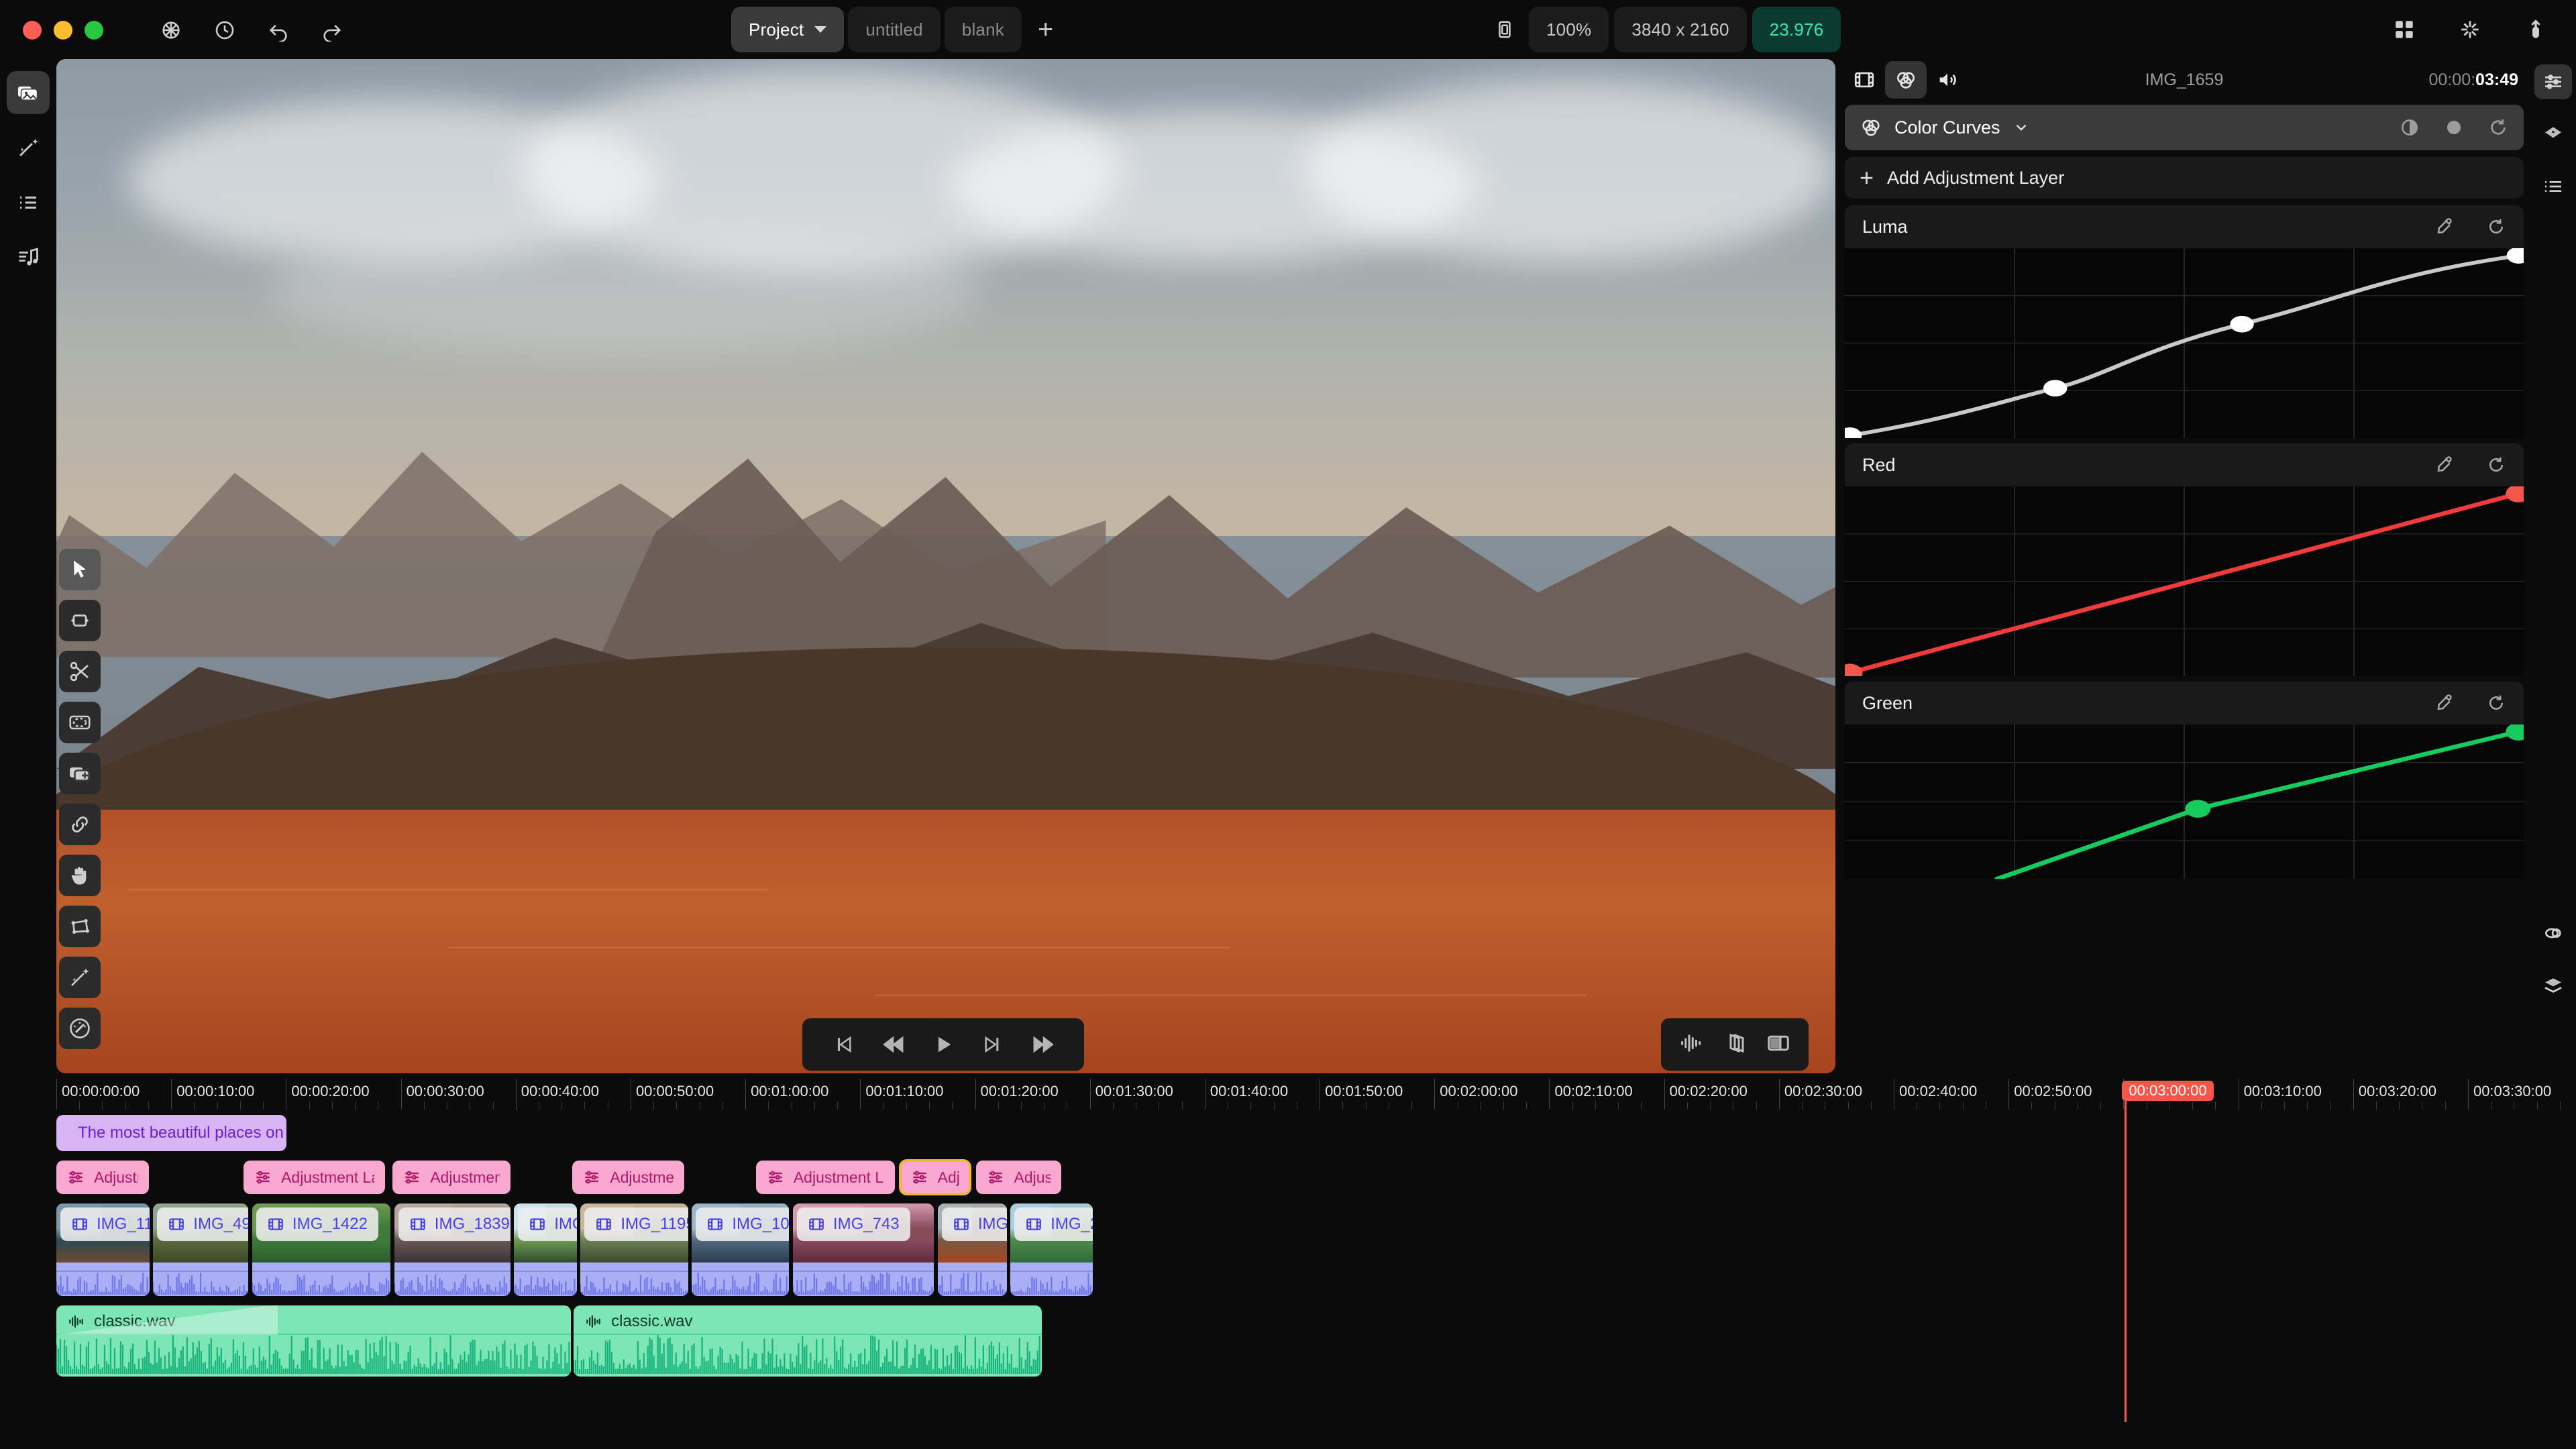  Describe the element at coordinates (892, 1044) in the screenshot. I see `rewind-icon` at that location.